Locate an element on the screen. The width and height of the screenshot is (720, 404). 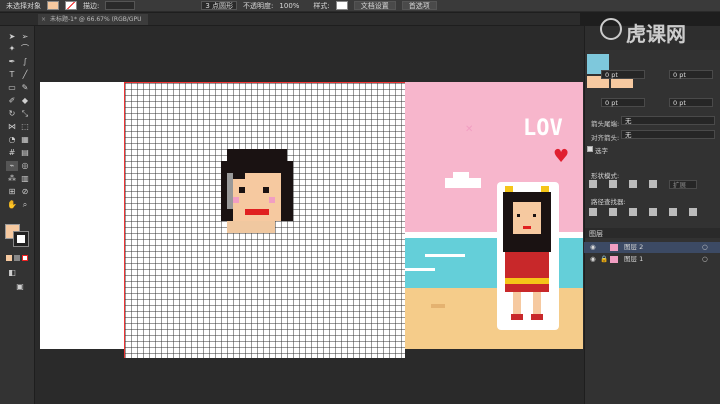
select-label: 选字 is located at coordinates (601, 151).